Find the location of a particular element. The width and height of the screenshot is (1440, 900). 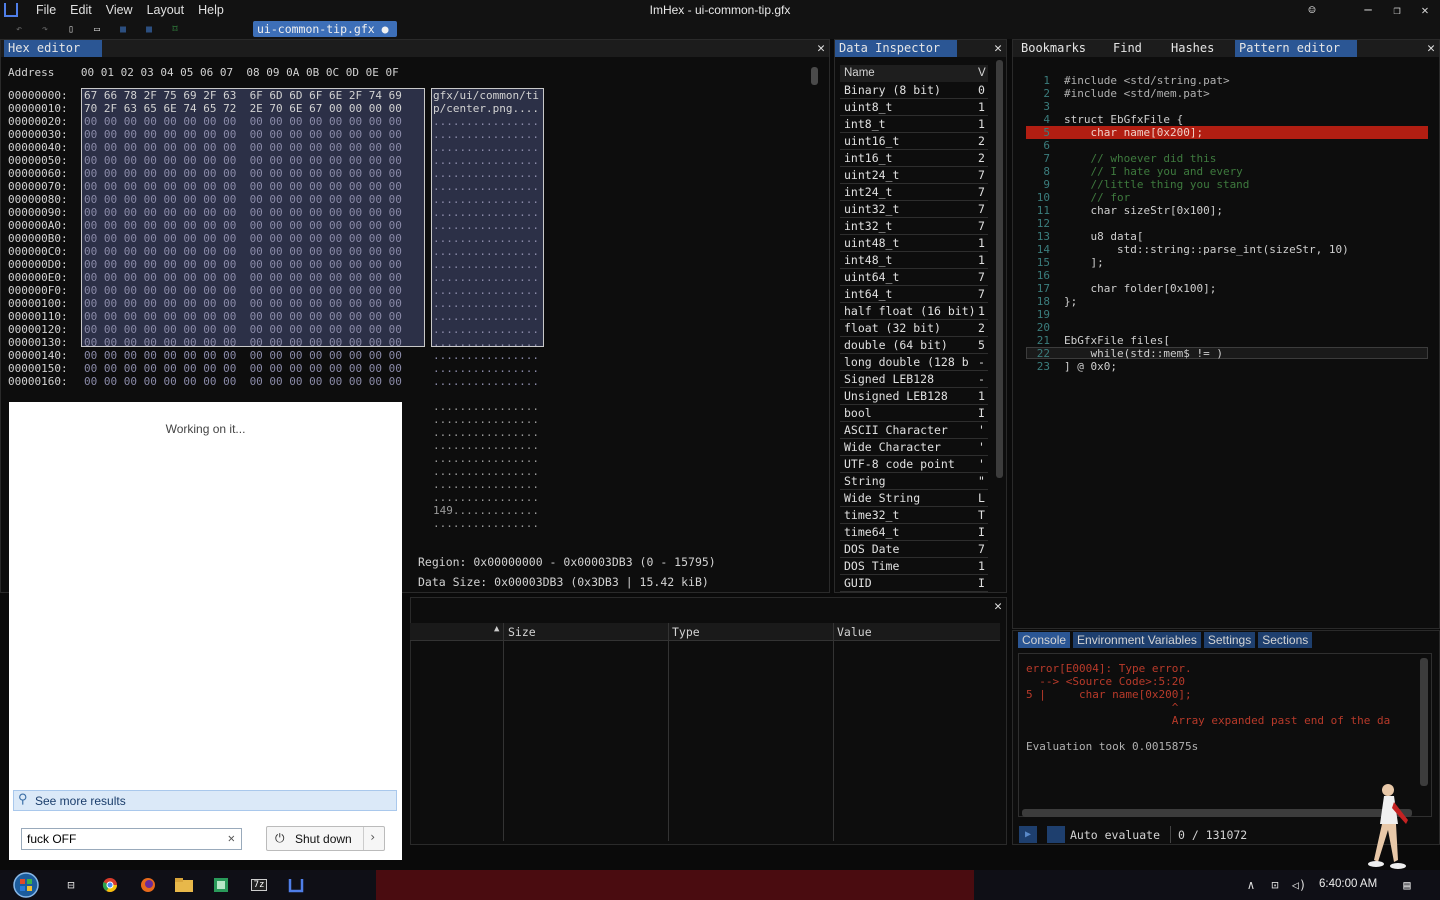

tab-sections: Sections is located at coordinates (1285, 640).